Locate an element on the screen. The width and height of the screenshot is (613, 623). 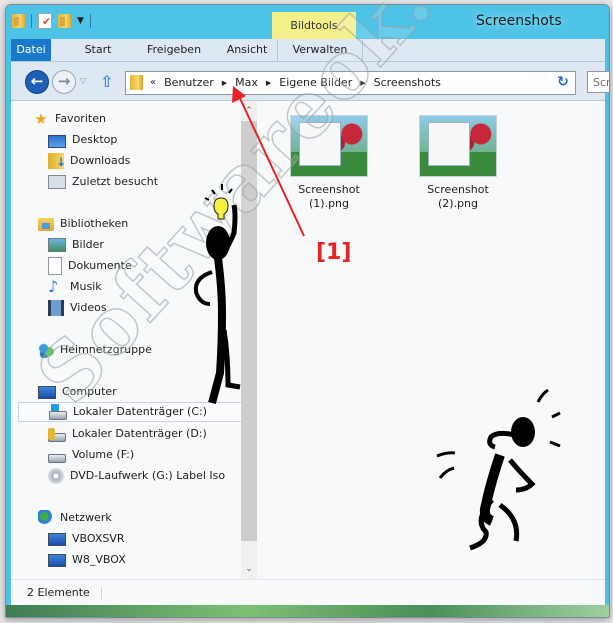
customize-dropdown-icon: ▼ is located at coordinates (80, 21).